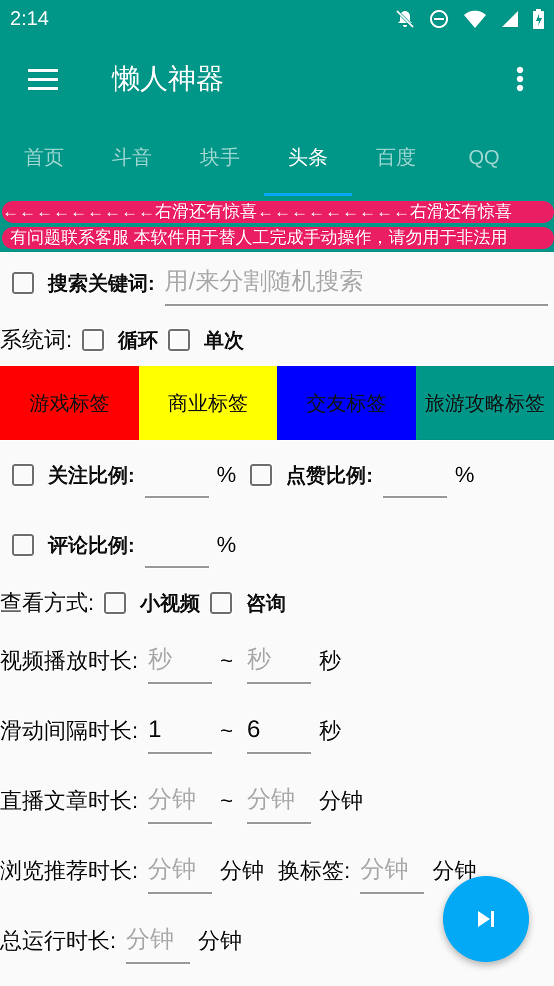 This screenshot has height=986, width=554. Describe the element at coordinates (29, 19) in the screenshot. I see `status-time: 2:14` at that location.